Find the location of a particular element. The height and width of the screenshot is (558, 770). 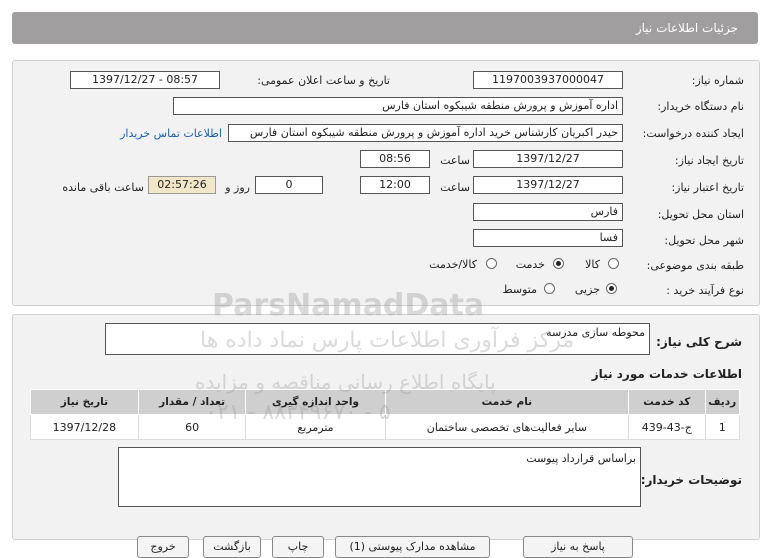

process-option-minor: جزیی is located at coordinates (587, 289).